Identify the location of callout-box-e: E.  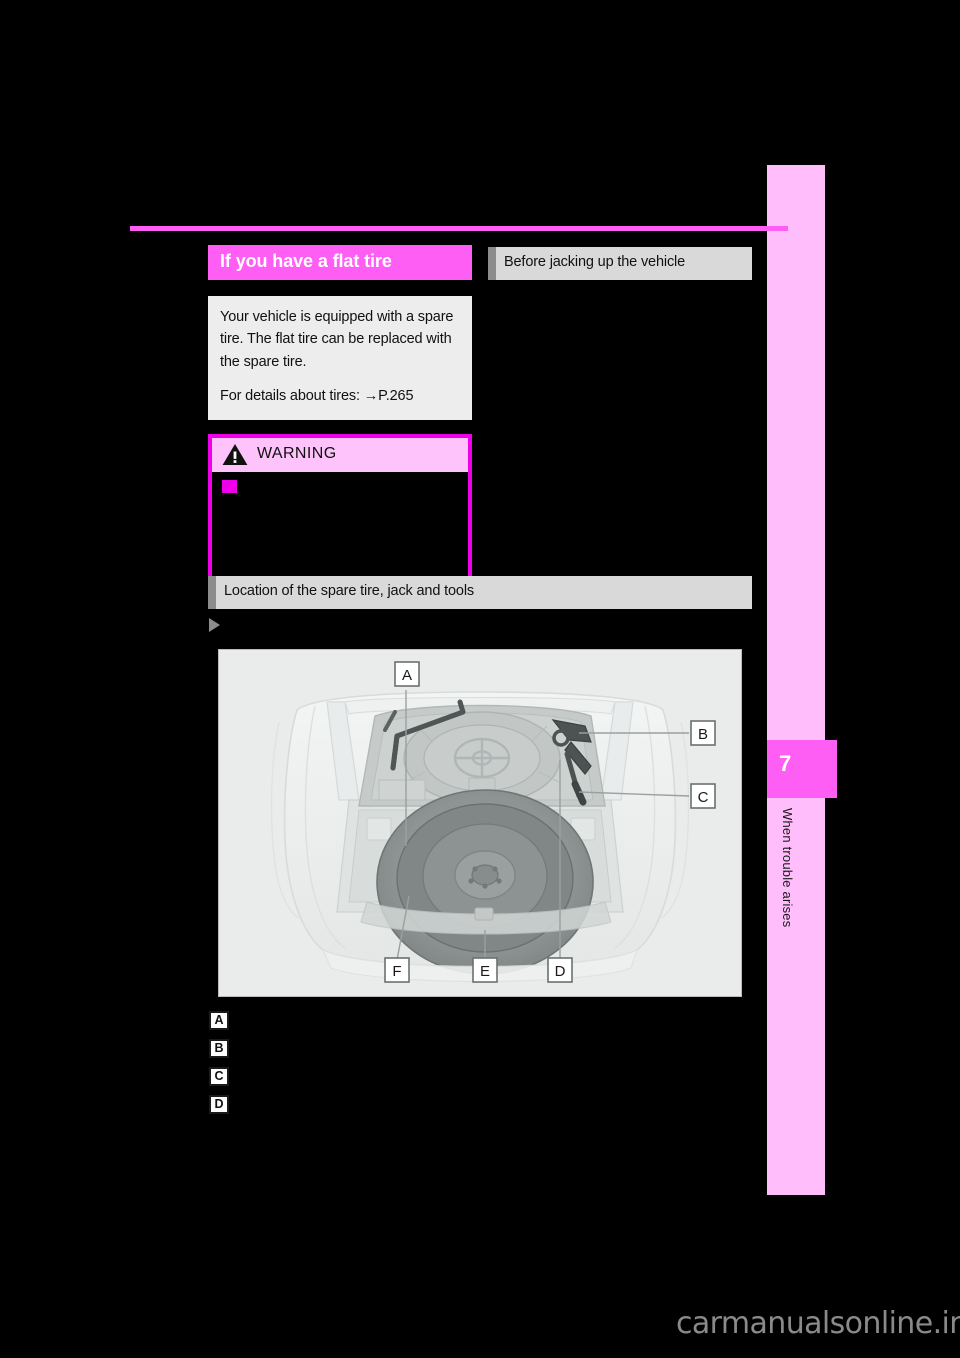
(485, 970).